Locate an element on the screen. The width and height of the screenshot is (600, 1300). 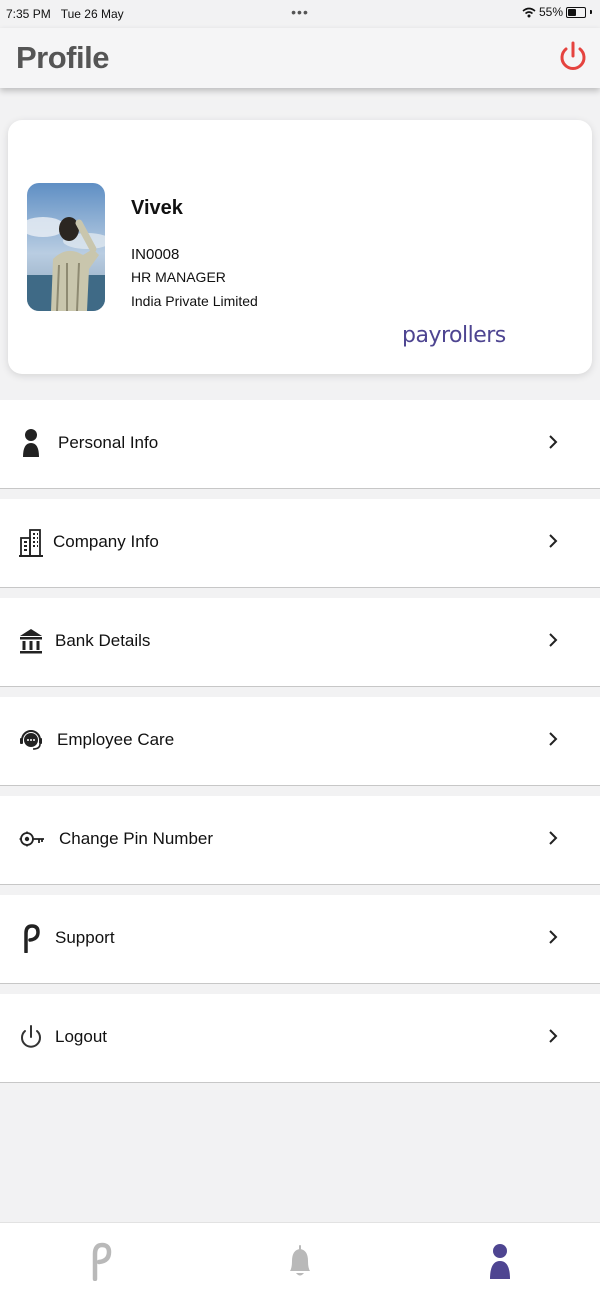
battery-icon is located at coordinates (576, 12).